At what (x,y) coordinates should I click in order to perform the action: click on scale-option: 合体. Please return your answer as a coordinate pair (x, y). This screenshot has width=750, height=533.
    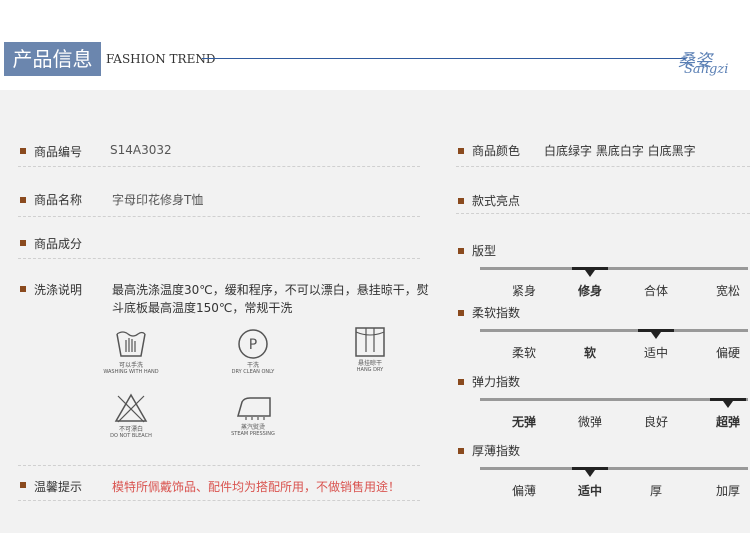
    Looking at the image, I should click on (655, 291).